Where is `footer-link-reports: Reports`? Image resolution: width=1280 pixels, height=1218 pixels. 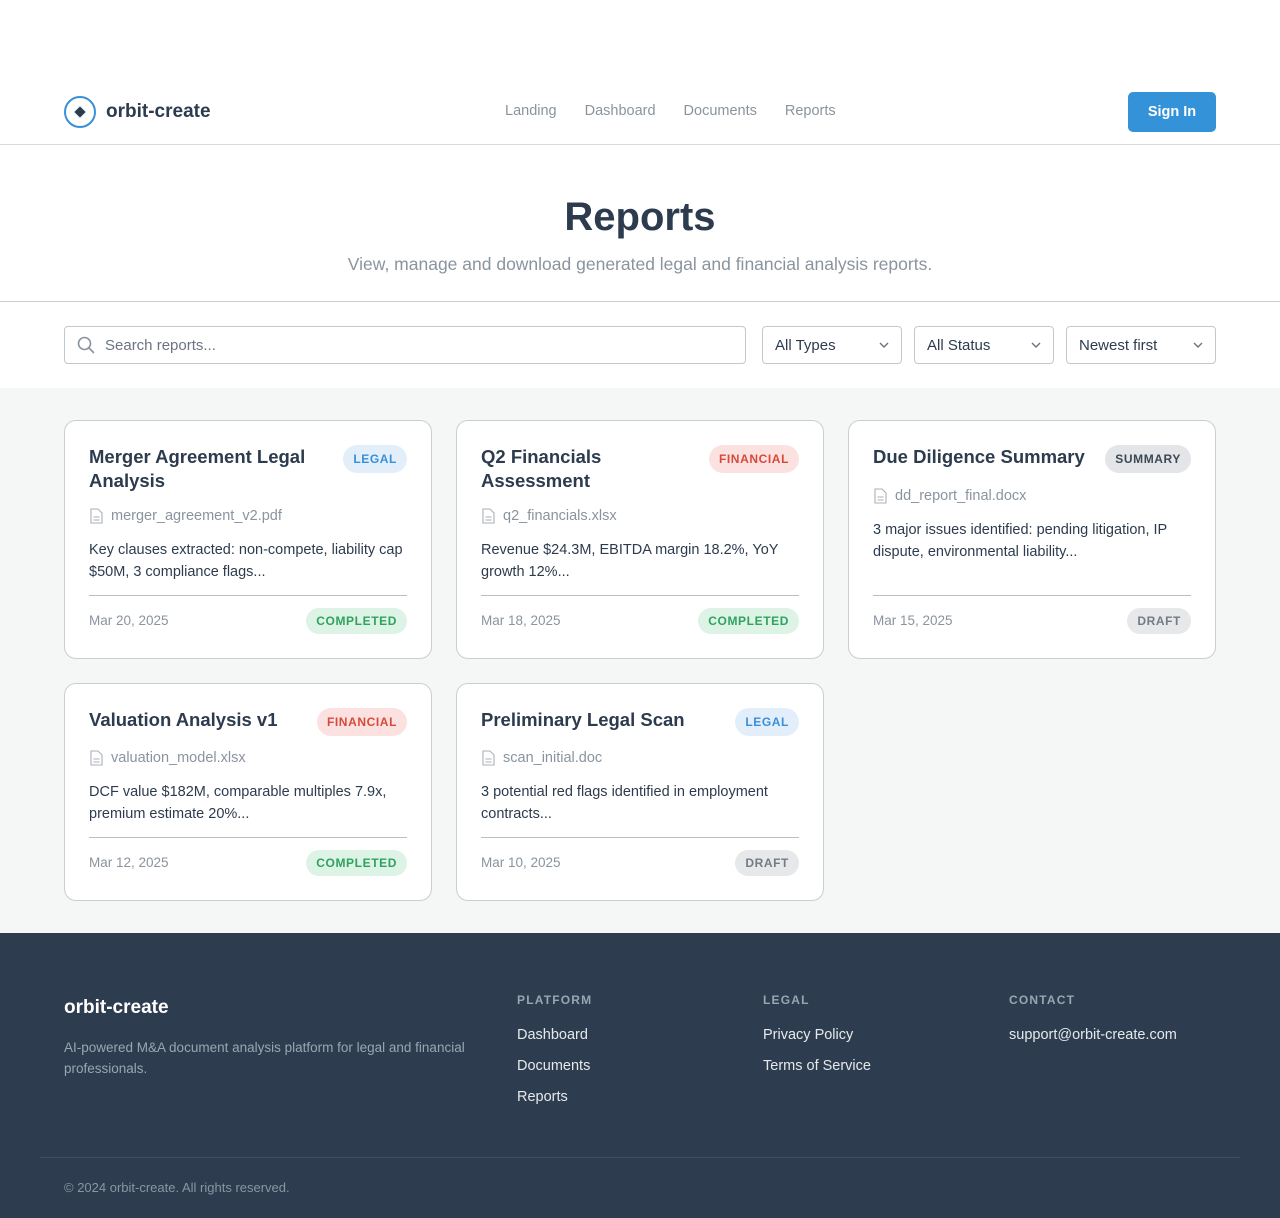 footer-link-reports: Reports is located at coordinates (554, 1097).